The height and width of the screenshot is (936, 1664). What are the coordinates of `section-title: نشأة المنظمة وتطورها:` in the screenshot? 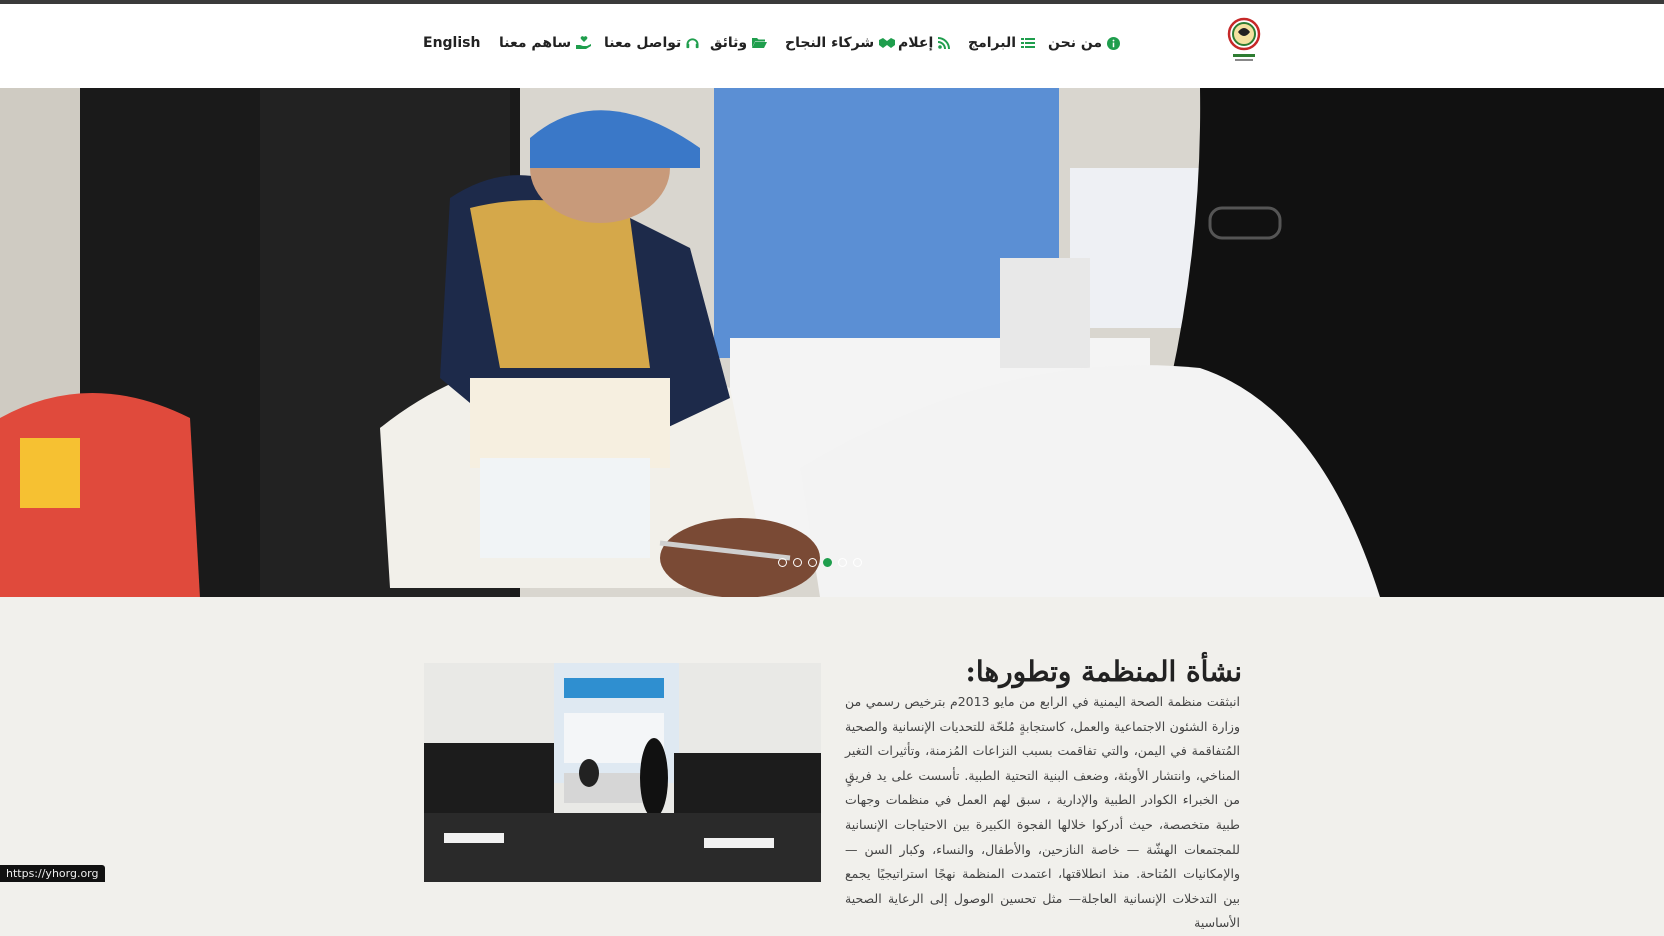 It's located at (1104, 672).